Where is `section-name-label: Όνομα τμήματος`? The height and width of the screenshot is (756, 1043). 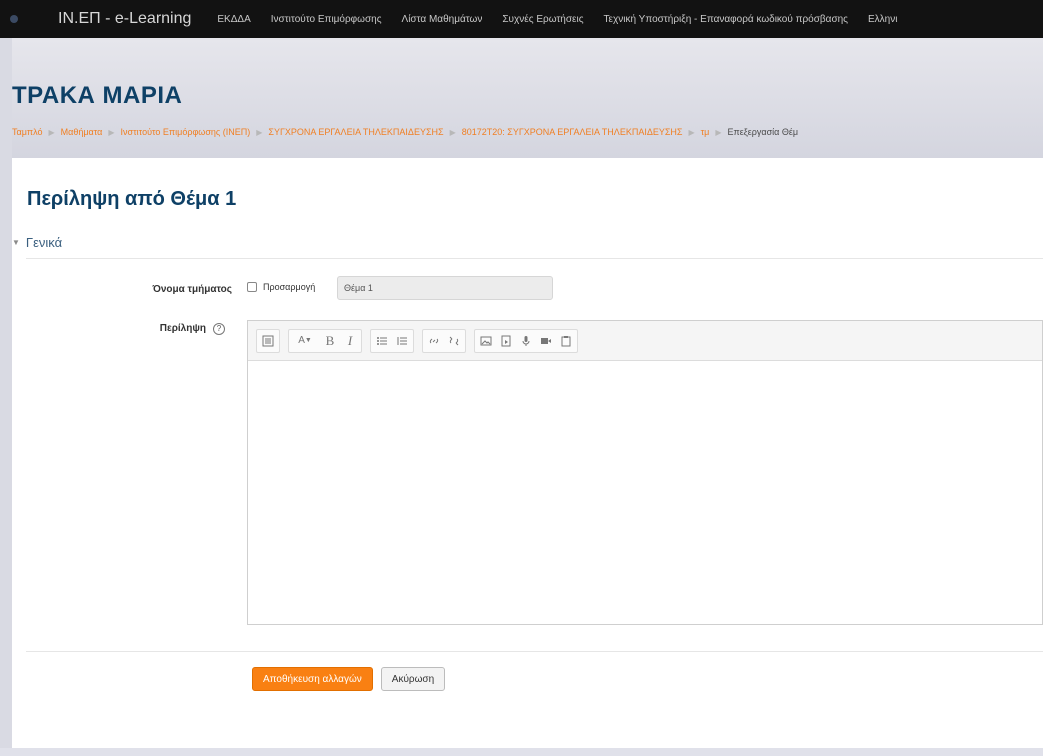 section-name-label: Όνομα τμήματος is located at coordinates (192, 289).